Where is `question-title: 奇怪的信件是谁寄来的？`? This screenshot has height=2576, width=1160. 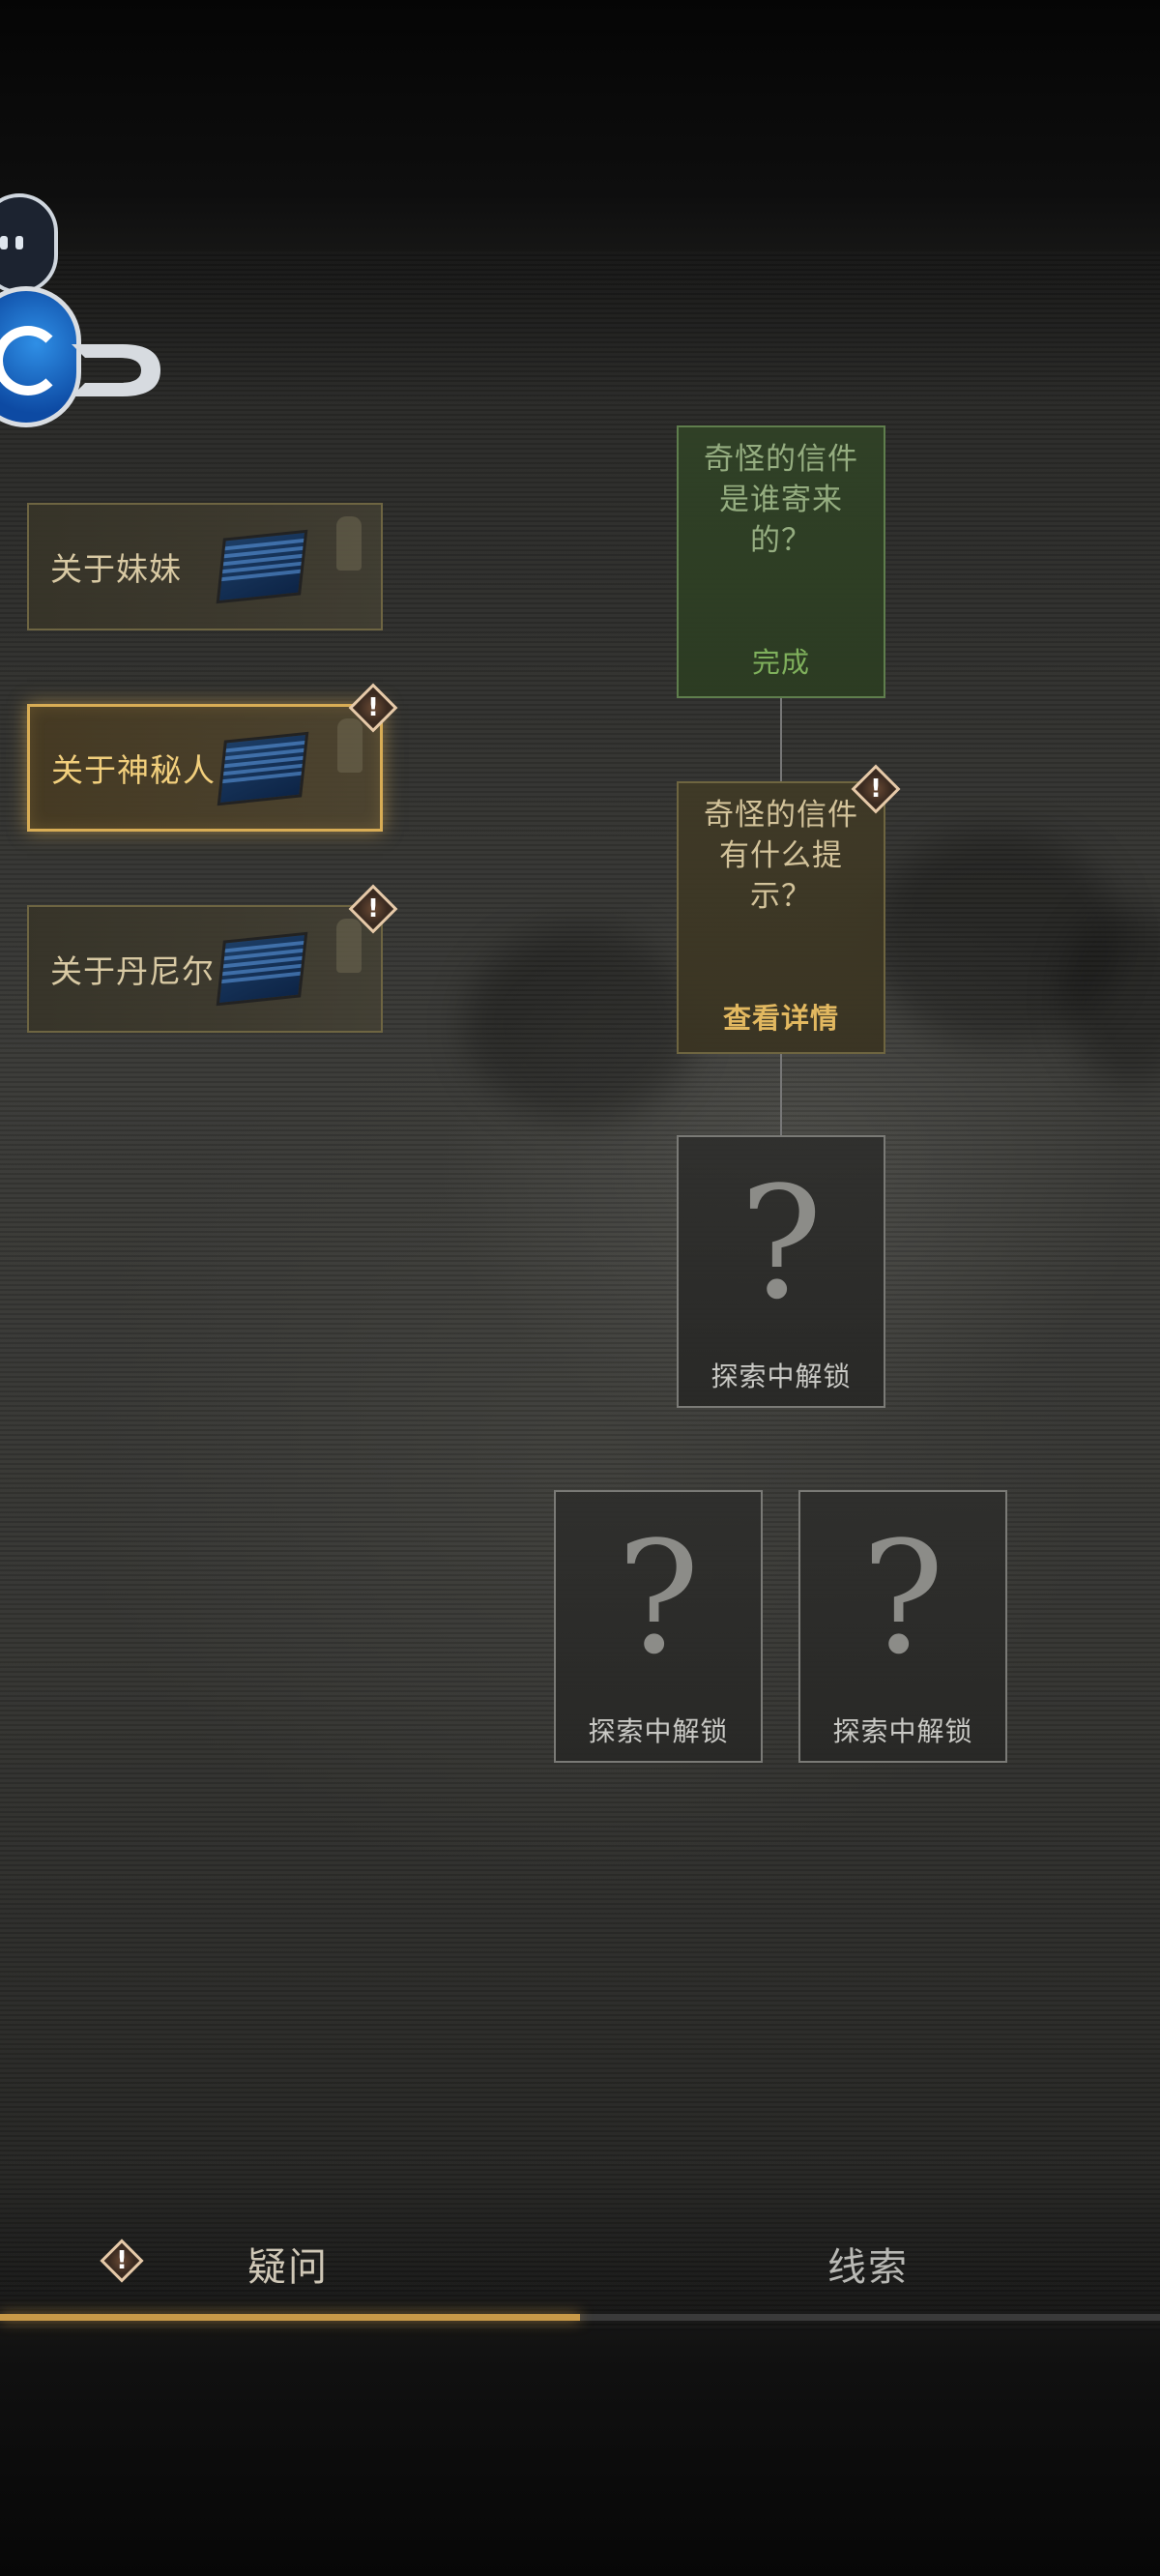 question-title: 奇怪的信件是谁寄来的？ is located at coordinates (781, 500).